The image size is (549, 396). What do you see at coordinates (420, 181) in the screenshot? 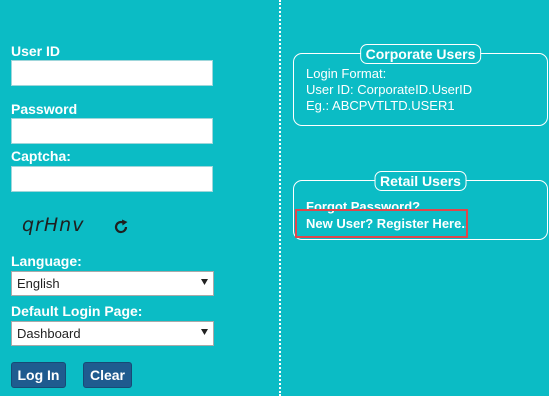
I see `retail-users-title: Retail Users` at bounding box center [420, 181].